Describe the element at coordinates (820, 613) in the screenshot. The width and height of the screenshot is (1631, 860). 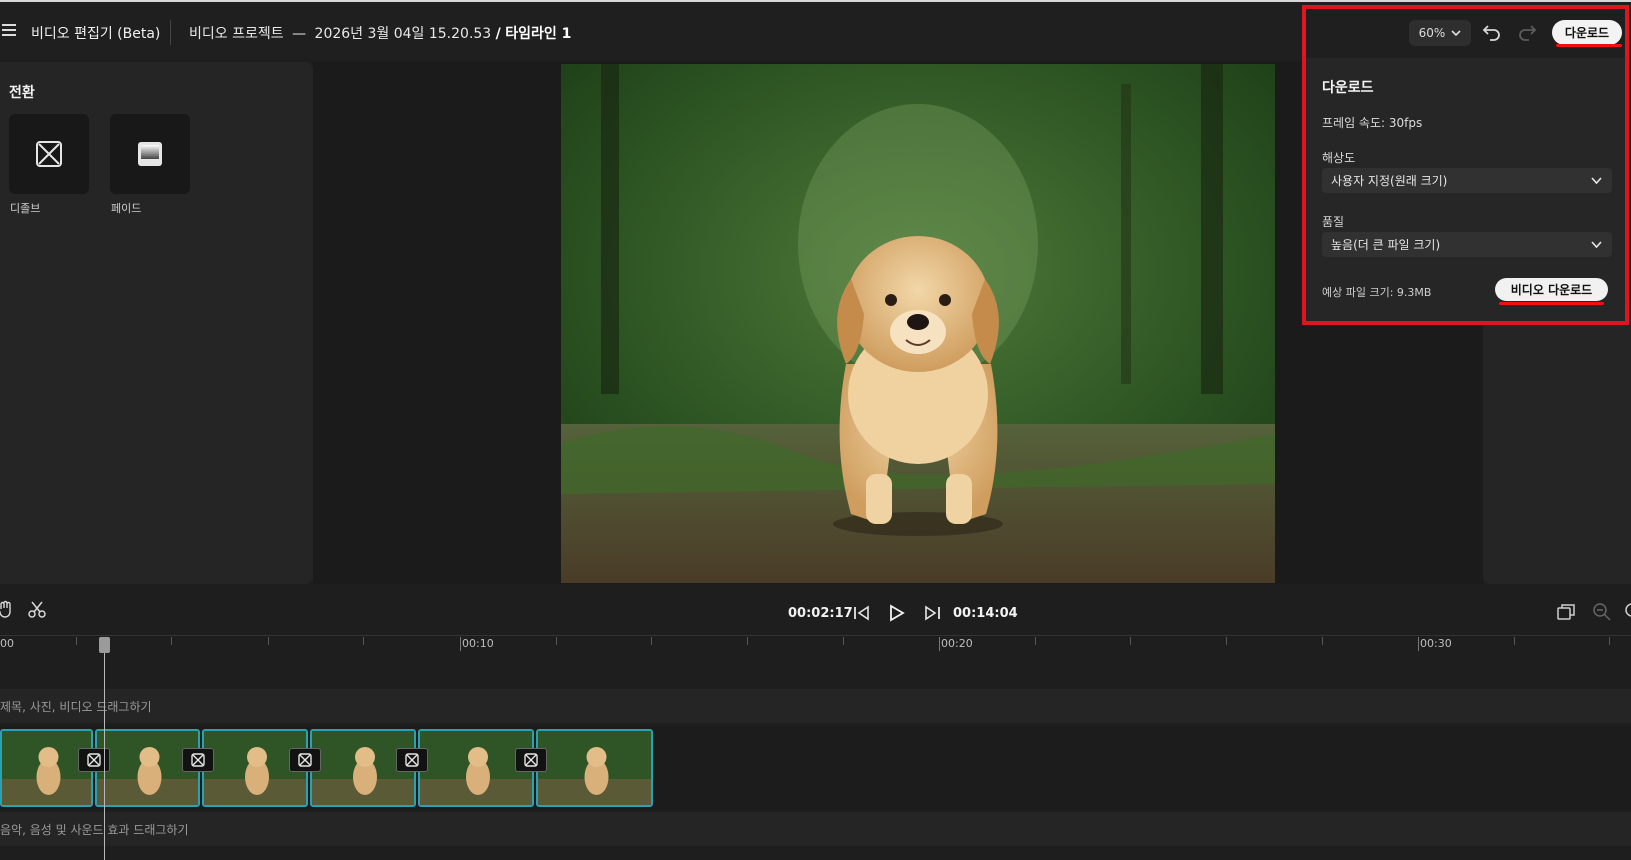
I see `current-time: 00:02:17` at that location.